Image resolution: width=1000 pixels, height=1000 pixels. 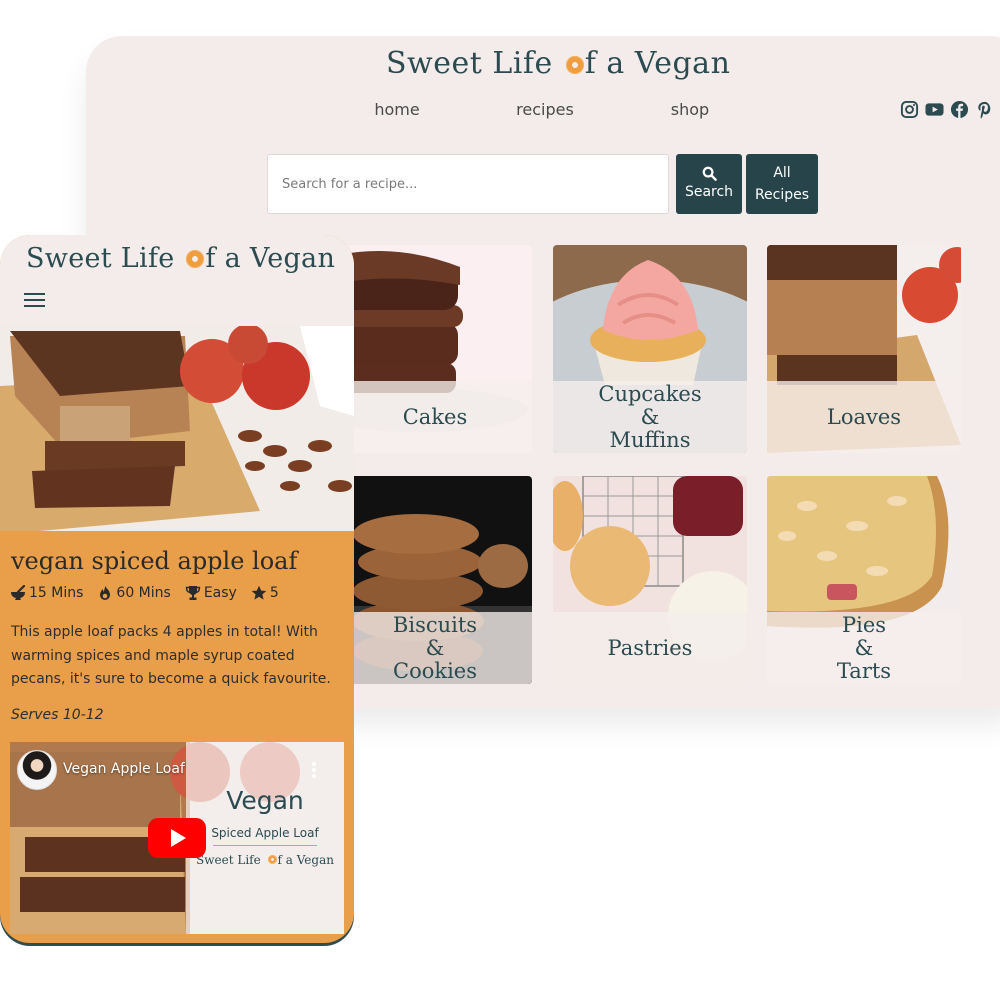 What do you see at coordinates (435, 349) in the screenshot?
I see `category-card-cakes: Cakes` at bounding box center [435, 349].